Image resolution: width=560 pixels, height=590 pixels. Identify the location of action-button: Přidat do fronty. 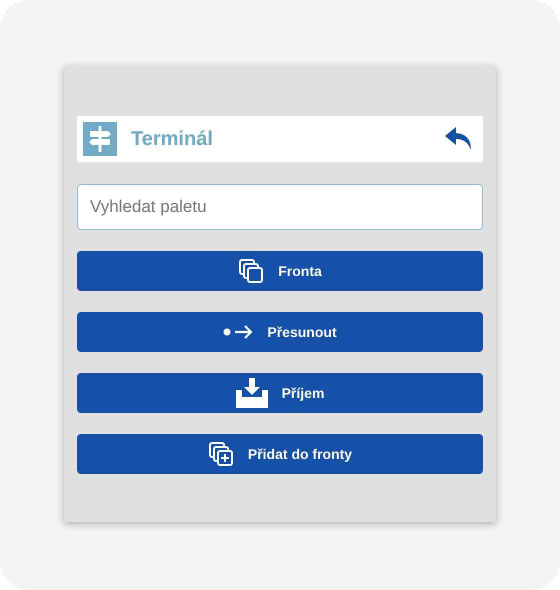
(280, 454).